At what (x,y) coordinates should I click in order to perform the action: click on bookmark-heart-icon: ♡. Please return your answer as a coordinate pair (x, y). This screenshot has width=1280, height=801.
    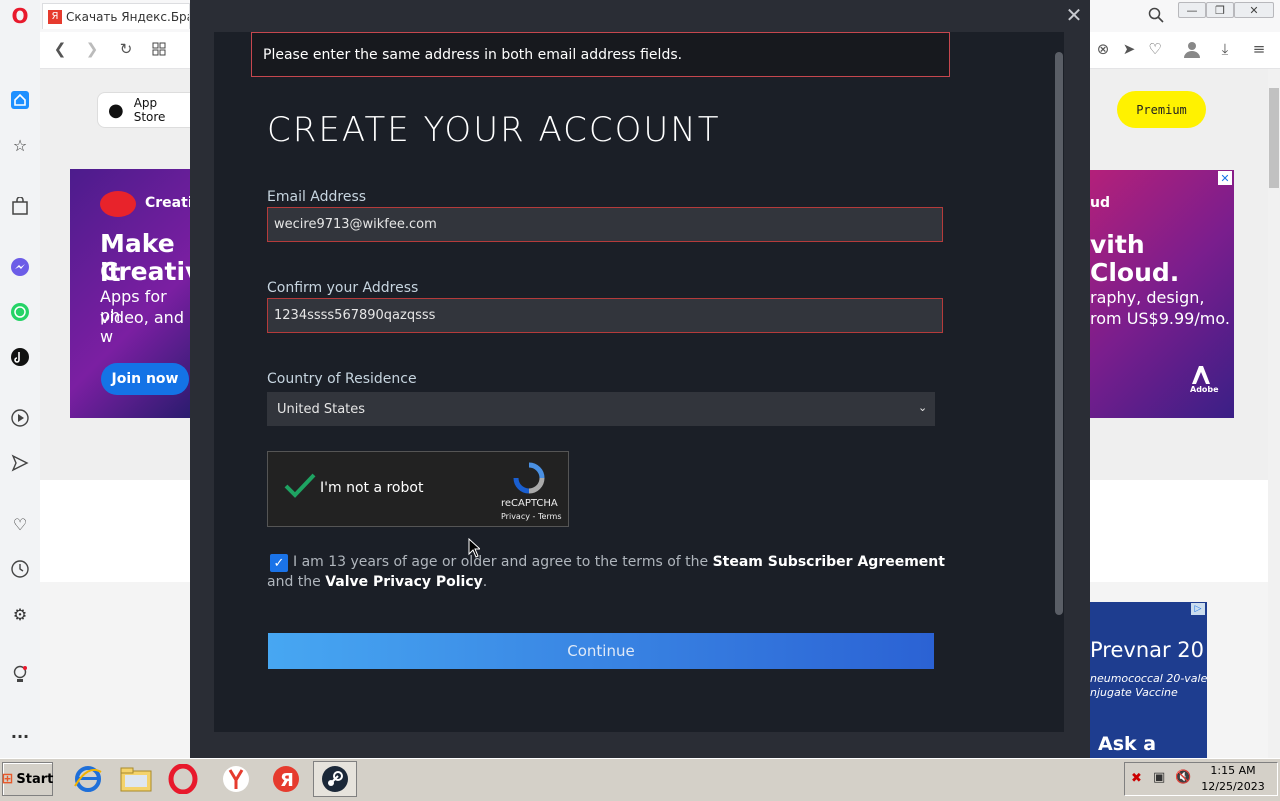
    Looking at the image, I should click on (1155, 49).